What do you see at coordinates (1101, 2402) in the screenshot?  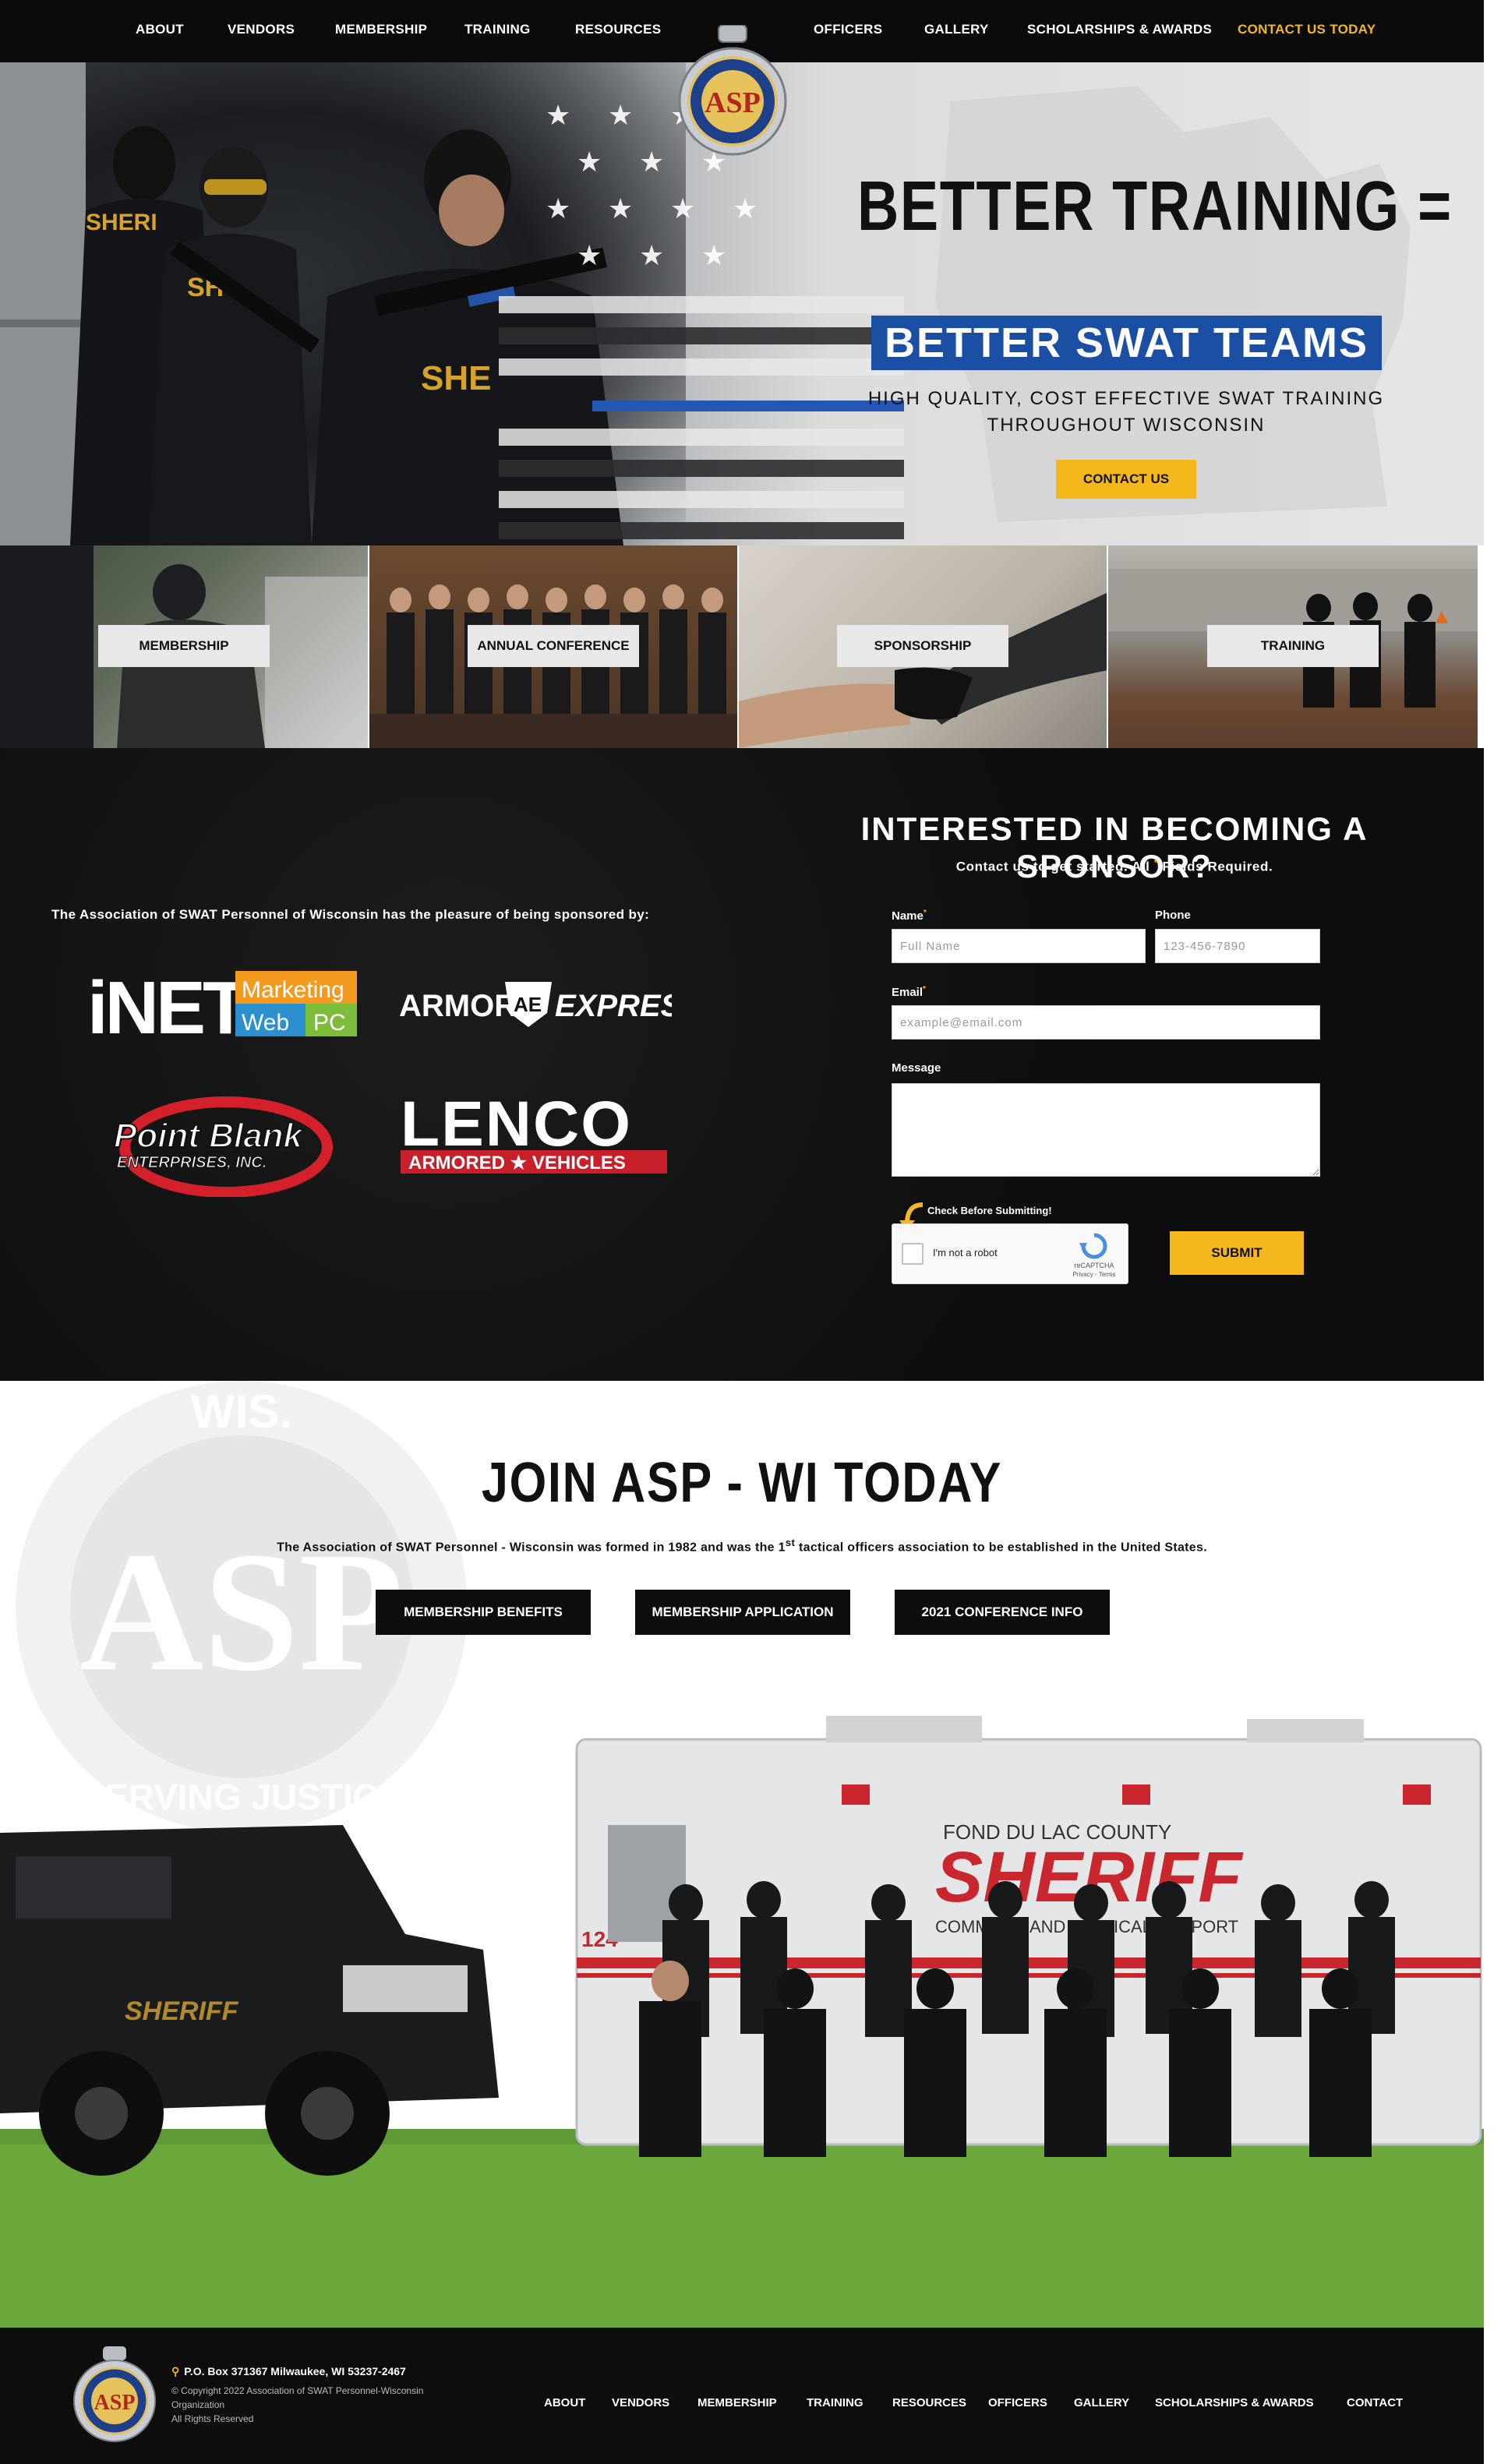 I see `footer-link-gallery: Gallery` at bounding box center [1101, 2402].